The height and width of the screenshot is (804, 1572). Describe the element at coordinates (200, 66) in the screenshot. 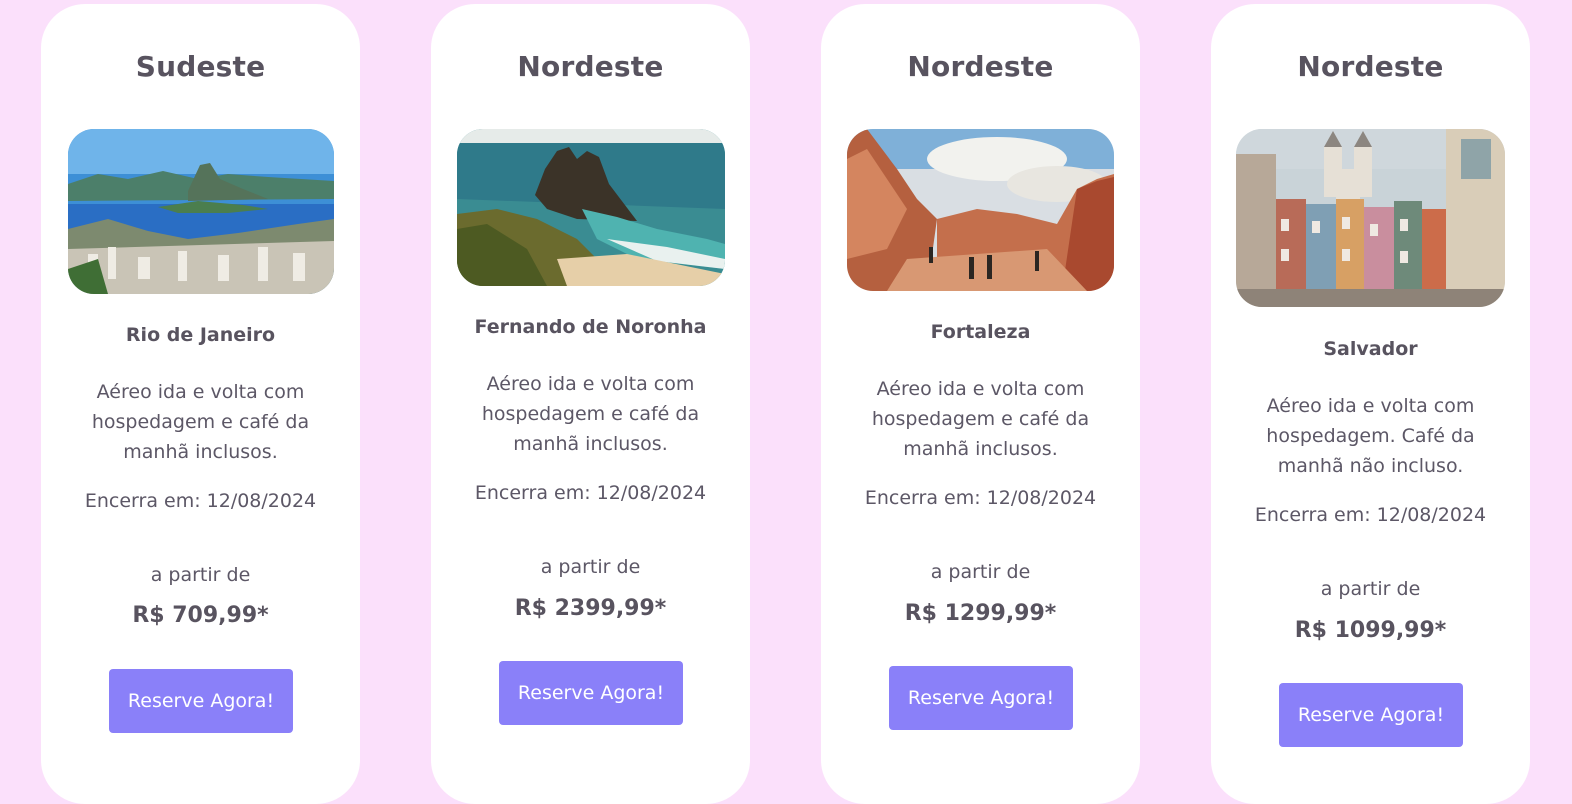

I see `card-region-title: Sudeste` at that location.